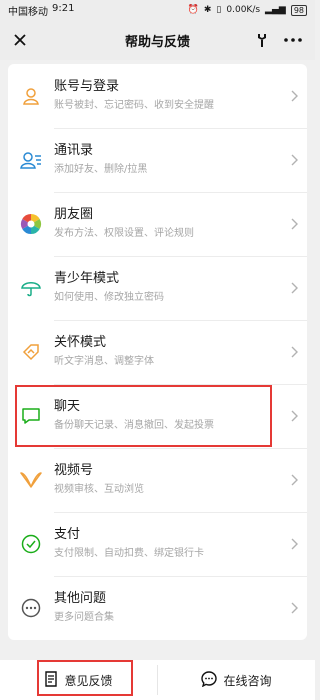 The height and width of the screenshot is (700, 320). I want to click on help-item-subtitle: 发布方法、权限设置、评论规则, so click(124, 233).